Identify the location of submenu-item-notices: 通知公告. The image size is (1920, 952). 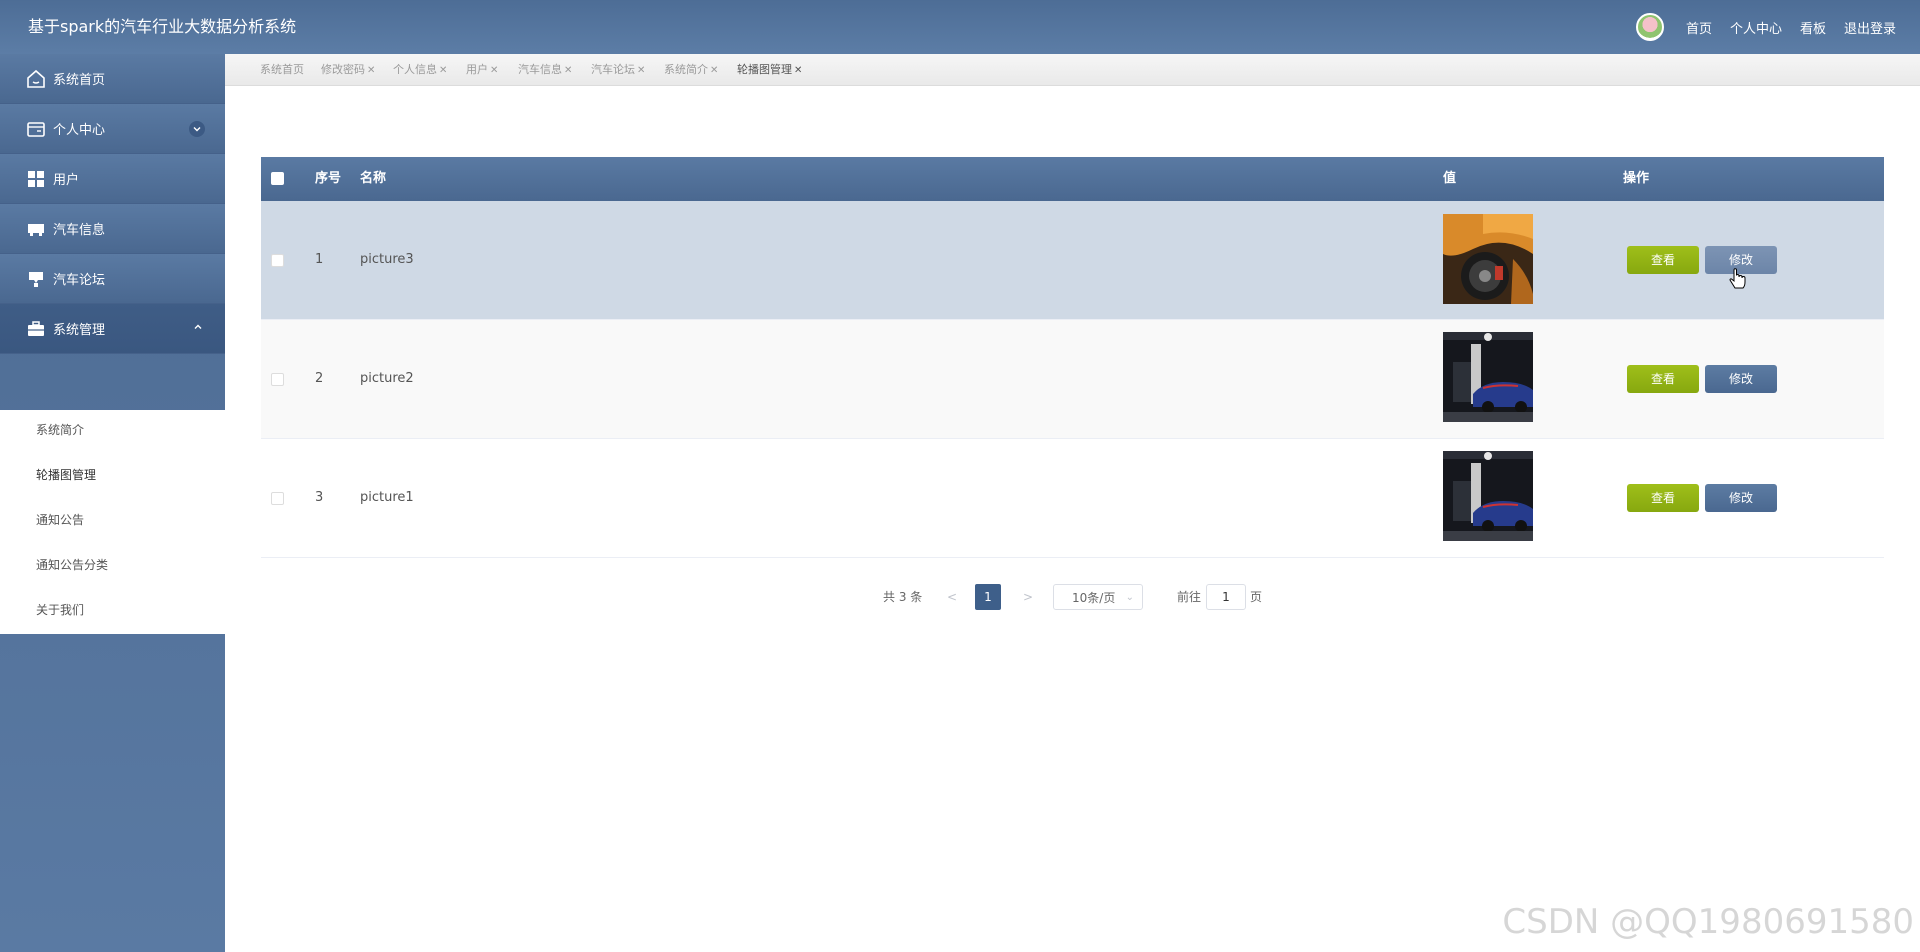
(112, 520).